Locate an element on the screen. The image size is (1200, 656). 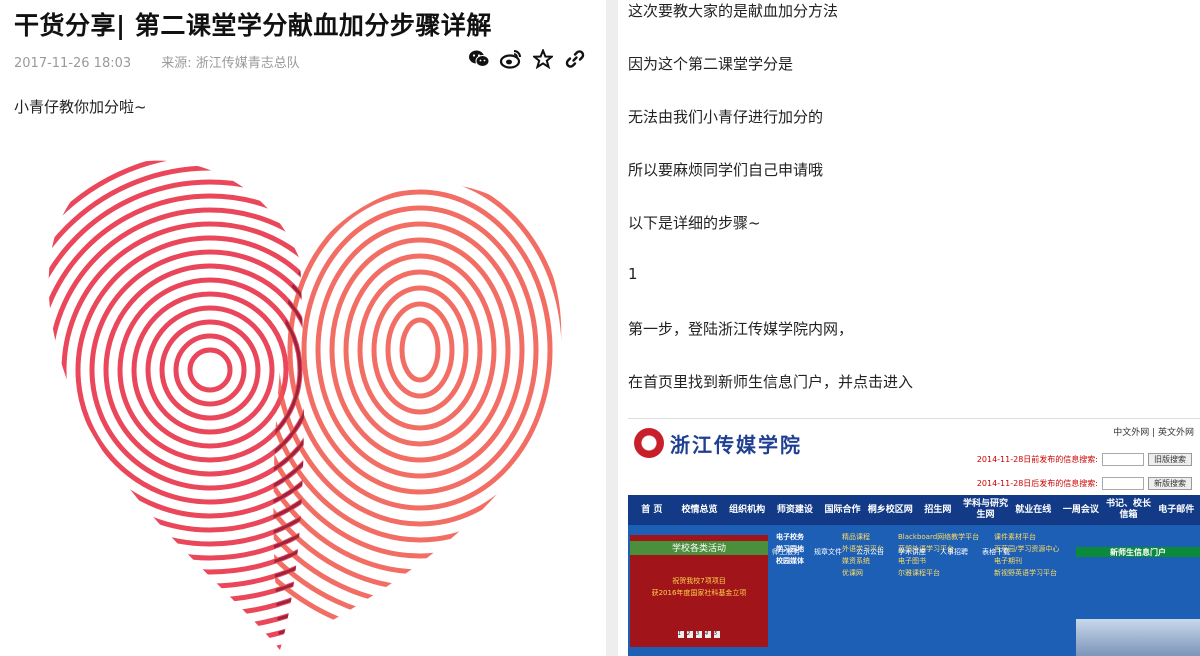
article-title: 干货分享| 第二课堂学分献血加分步骤详解 is located at coordinates (253, 25).